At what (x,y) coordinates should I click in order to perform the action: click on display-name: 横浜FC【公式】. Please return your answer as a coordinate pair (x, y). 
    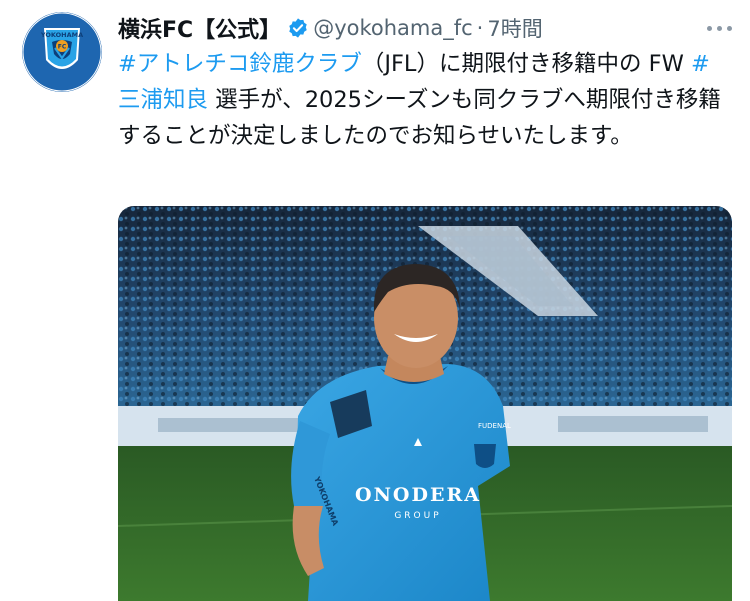
    Looking at the image, I should click on (199, 28).